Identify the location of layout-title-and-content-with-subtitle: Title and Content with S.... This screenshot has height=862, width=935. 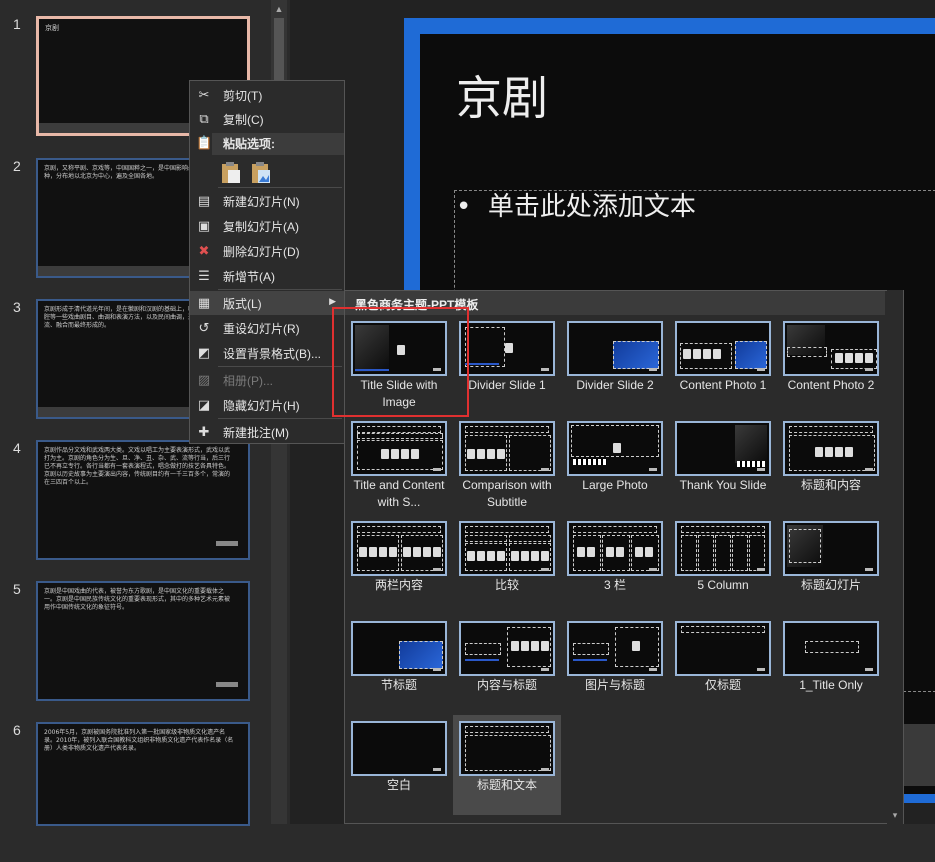
(399, 465).